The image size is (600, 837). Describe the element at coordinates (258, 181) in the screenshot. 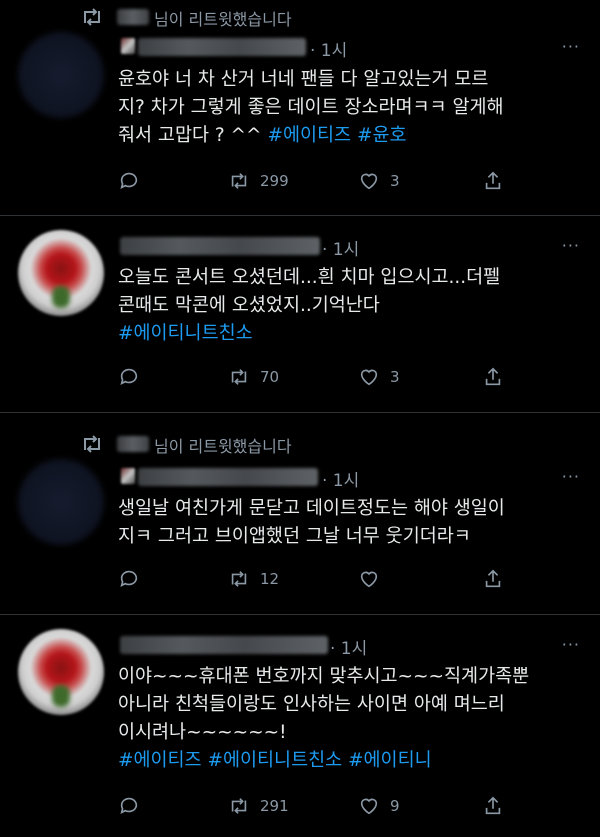

I see `retweet-button: 299` at that location.